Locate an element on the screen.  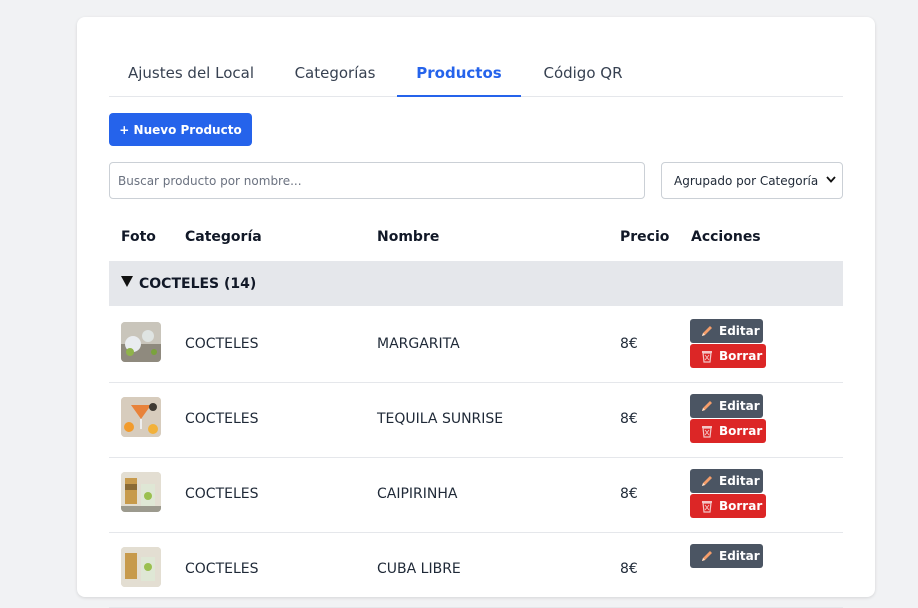
chevron-down-icon is located at coordinates (831, 180).